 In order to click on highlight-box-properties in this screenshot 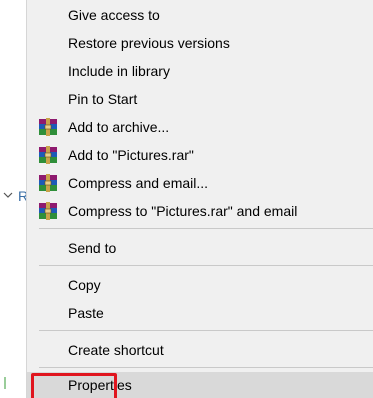, I will do `click(74, 385)`.